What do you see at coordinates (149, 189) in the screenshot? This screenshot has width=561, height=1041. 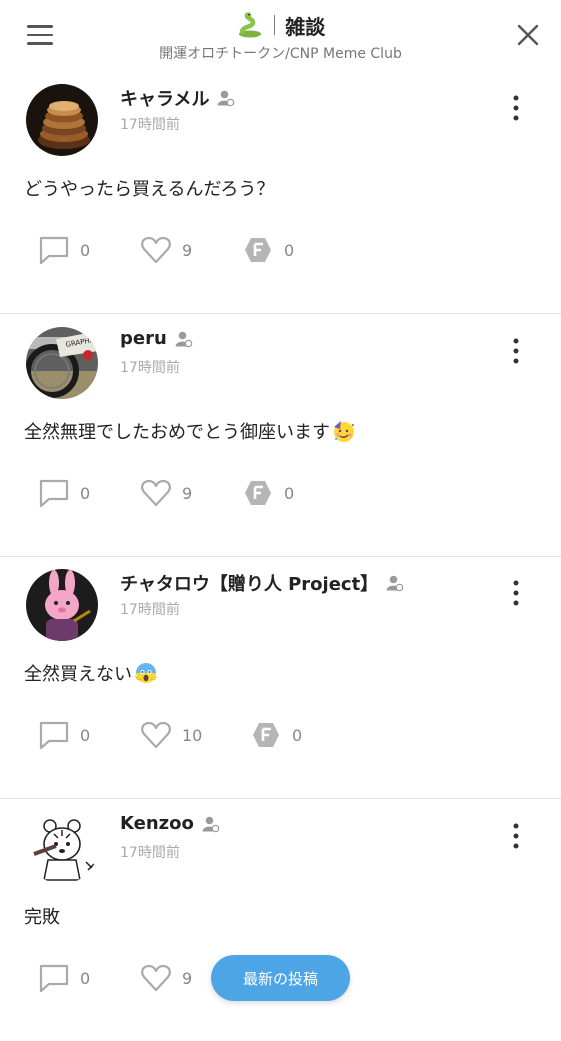 I see `post-text: どうやったら買えるんだろう？` at bounding box center [149, 189].